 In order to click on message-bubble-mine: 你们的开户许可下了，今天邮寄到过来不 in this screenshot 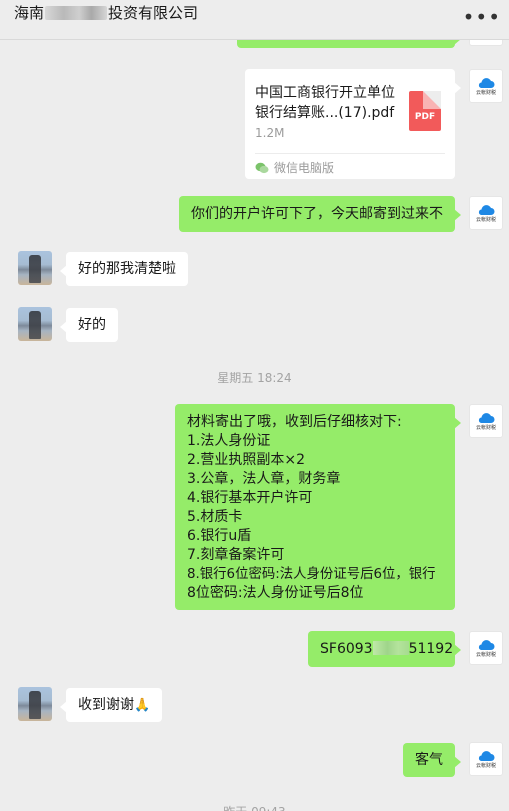, I will do `click(320, 214)`.